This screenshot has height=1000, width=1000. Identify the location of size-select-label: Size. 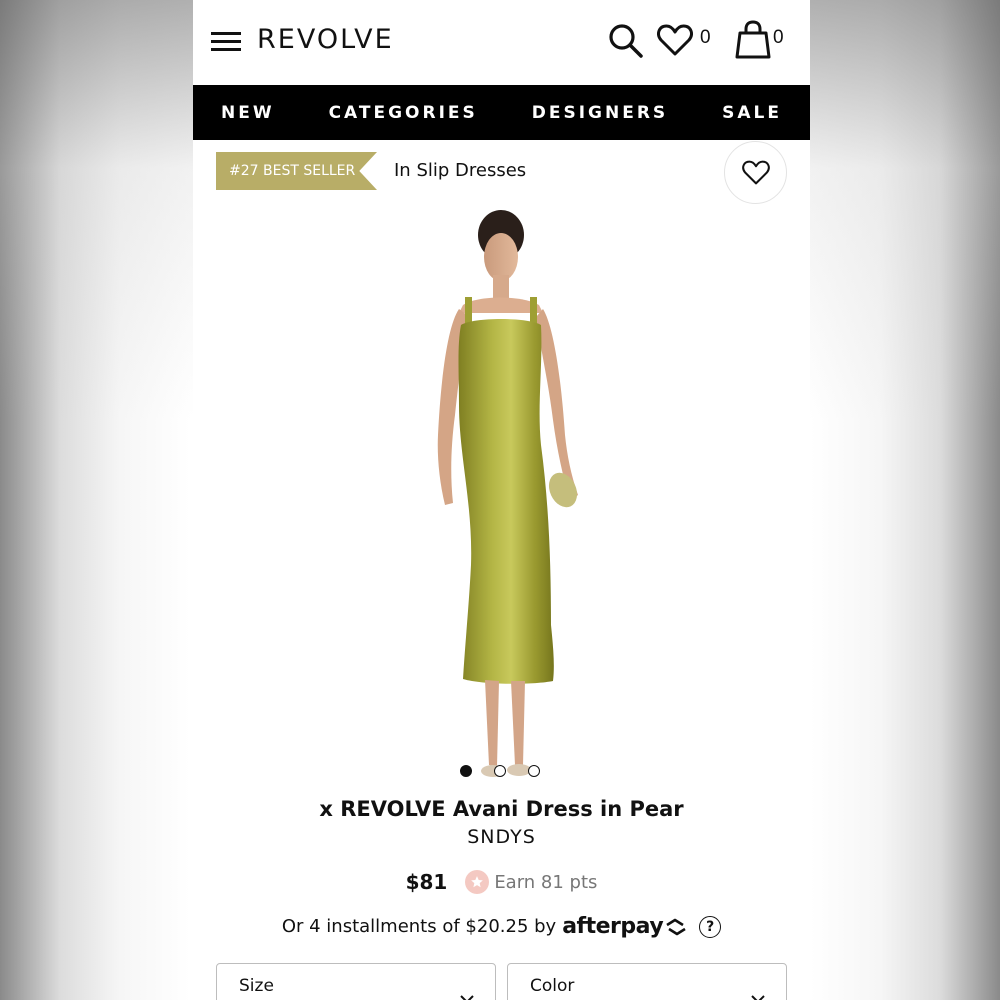
(256, 986).